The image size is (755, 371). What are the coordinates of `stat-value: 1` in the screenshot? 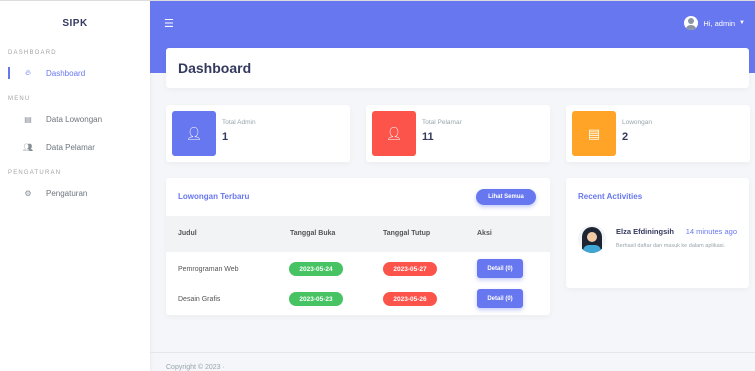 It's located at (225, 137).